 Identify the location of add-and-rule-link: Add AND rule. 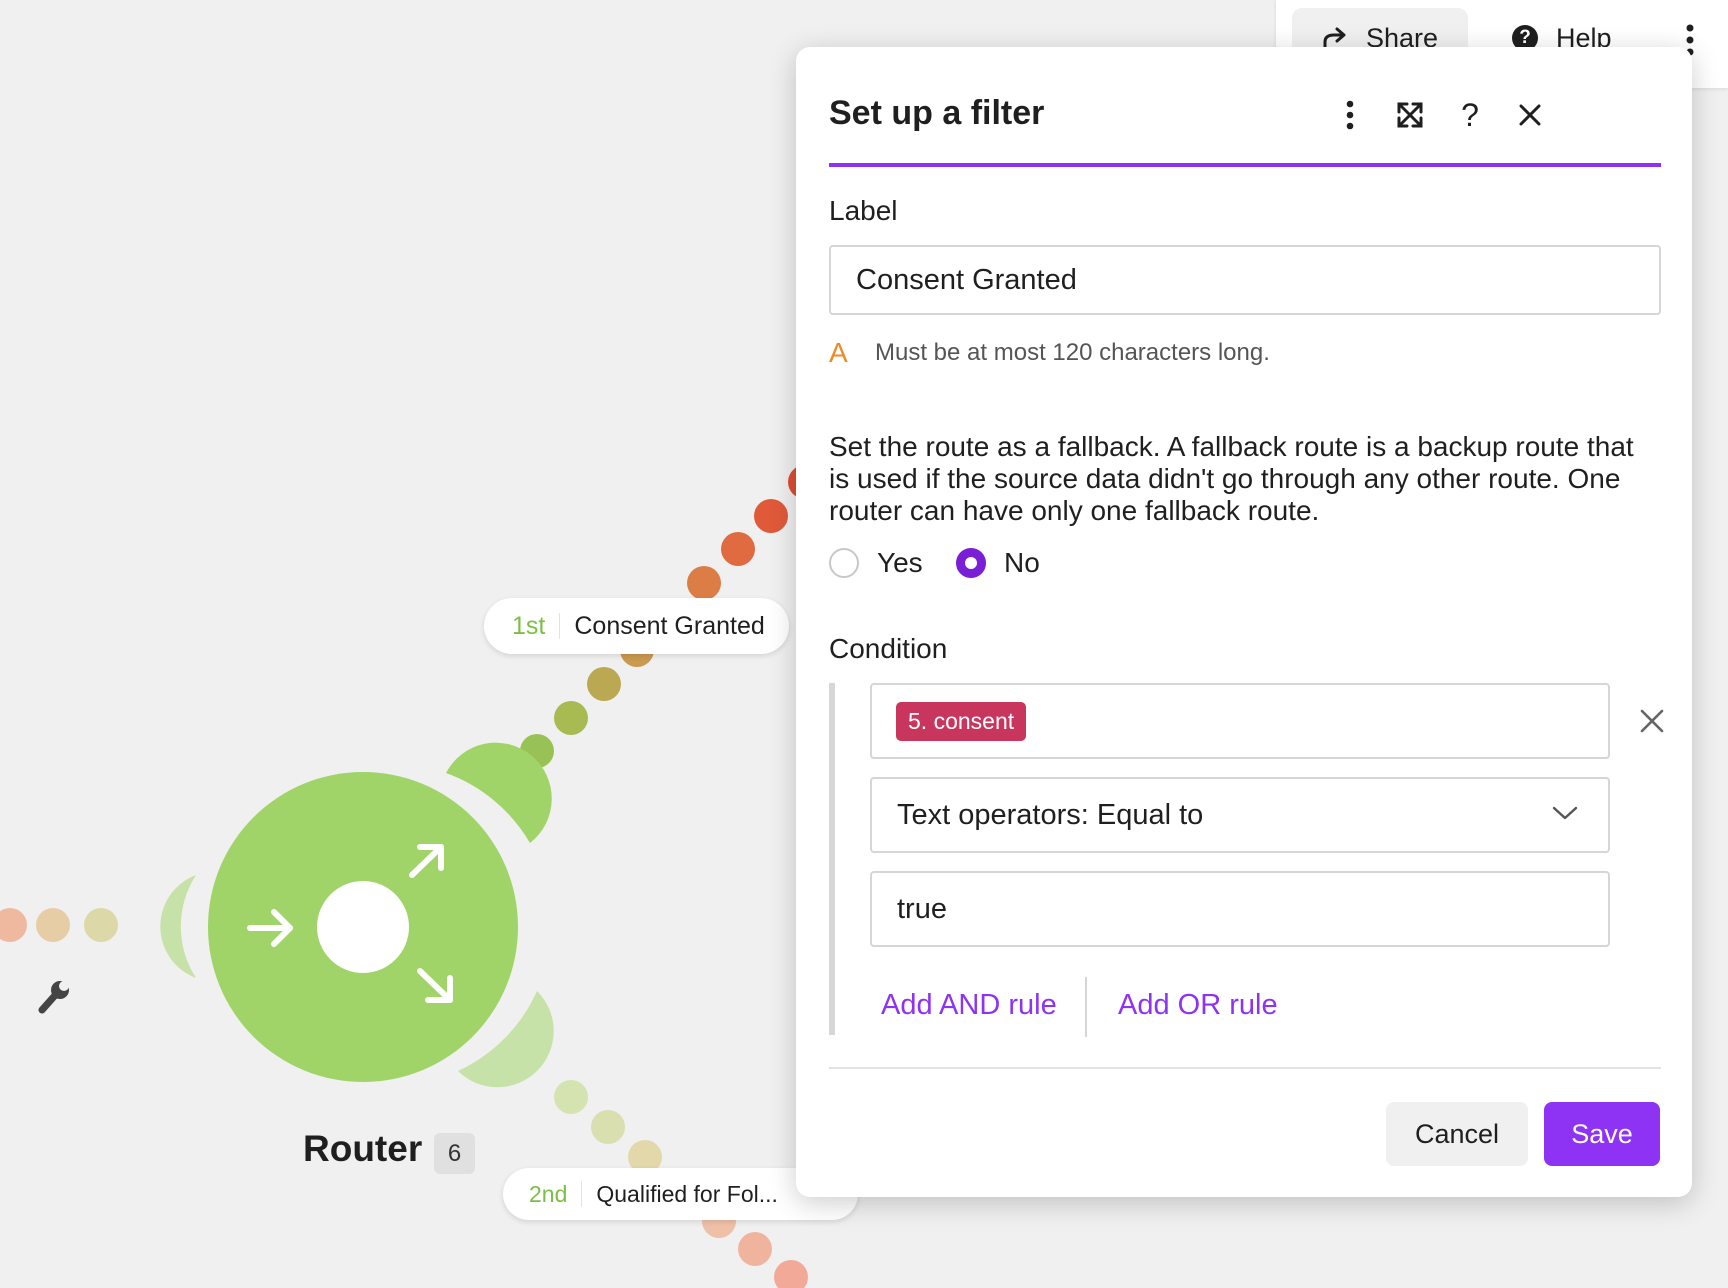
(969, 1005).